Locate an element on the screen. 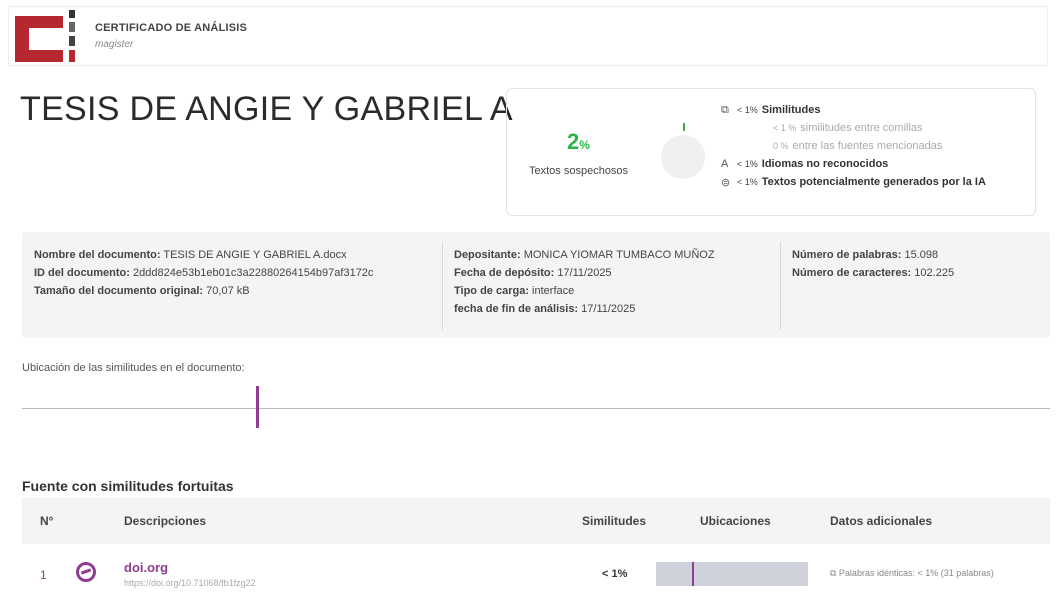 This screenshot has width=1056, height=614. info-key: Tamaño del documento original: is located at coordinates (119, 291).